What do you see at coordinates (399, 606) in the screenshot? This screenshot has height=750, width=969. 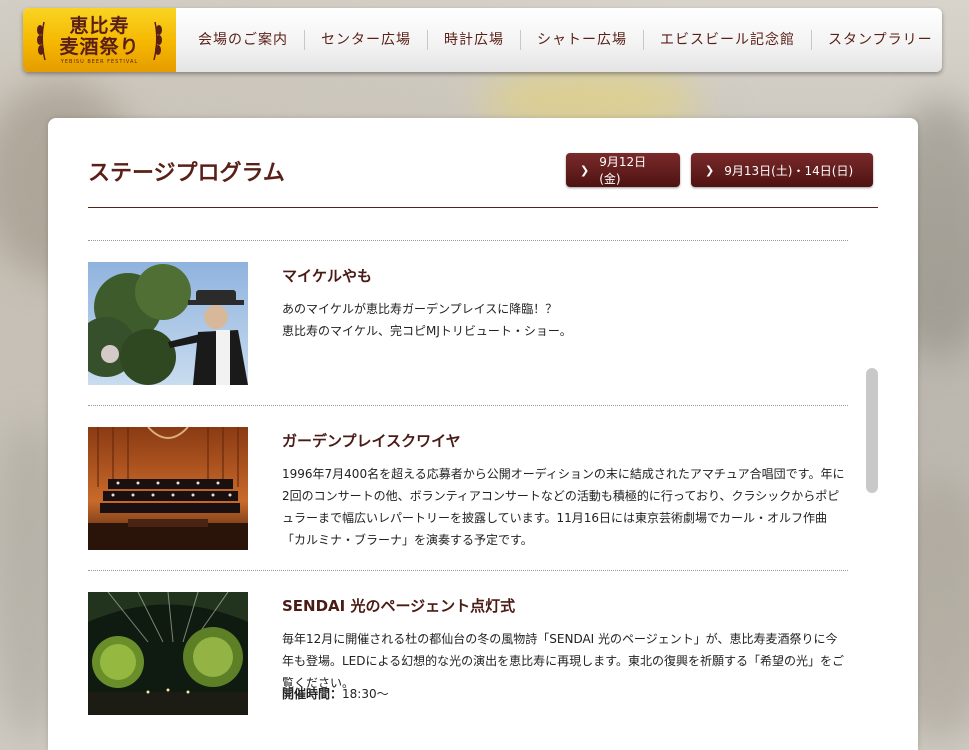 I see `program-name: SENDAI 光のページェント点灯式` at bounding box center [399, 606].